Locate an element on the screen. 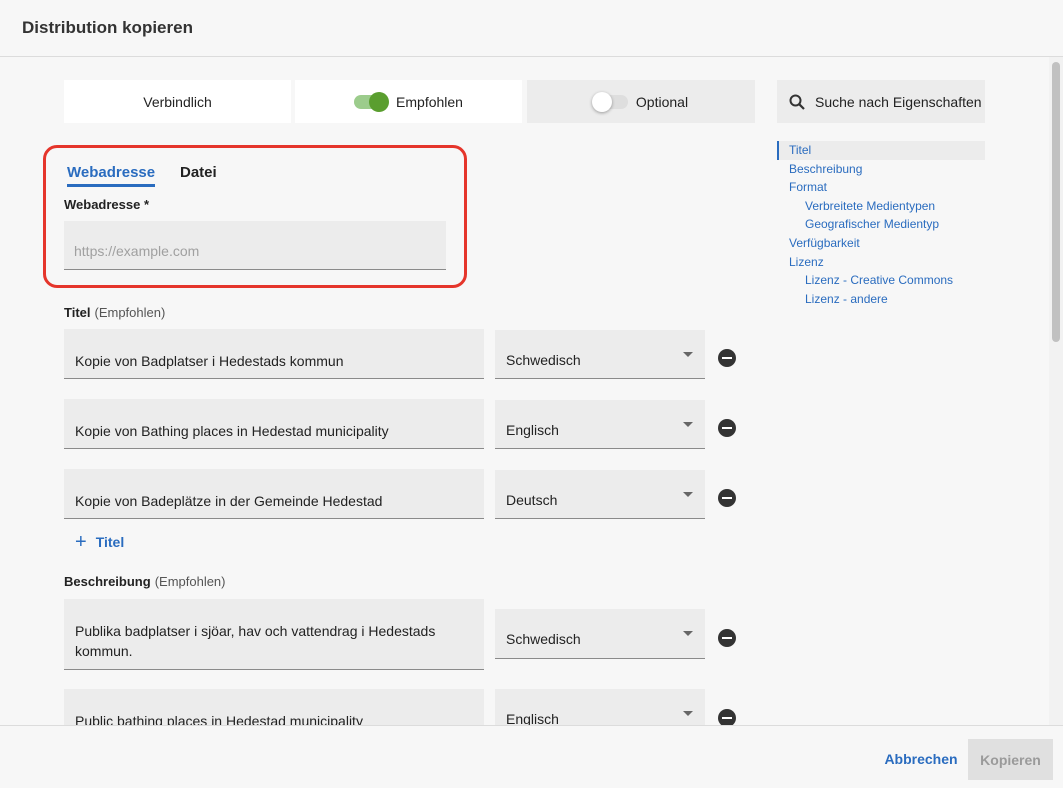 This screenshot has width=1063, height=788. dialog-footer: Abbrechen Kopieren is located at coordinates (531, 756).